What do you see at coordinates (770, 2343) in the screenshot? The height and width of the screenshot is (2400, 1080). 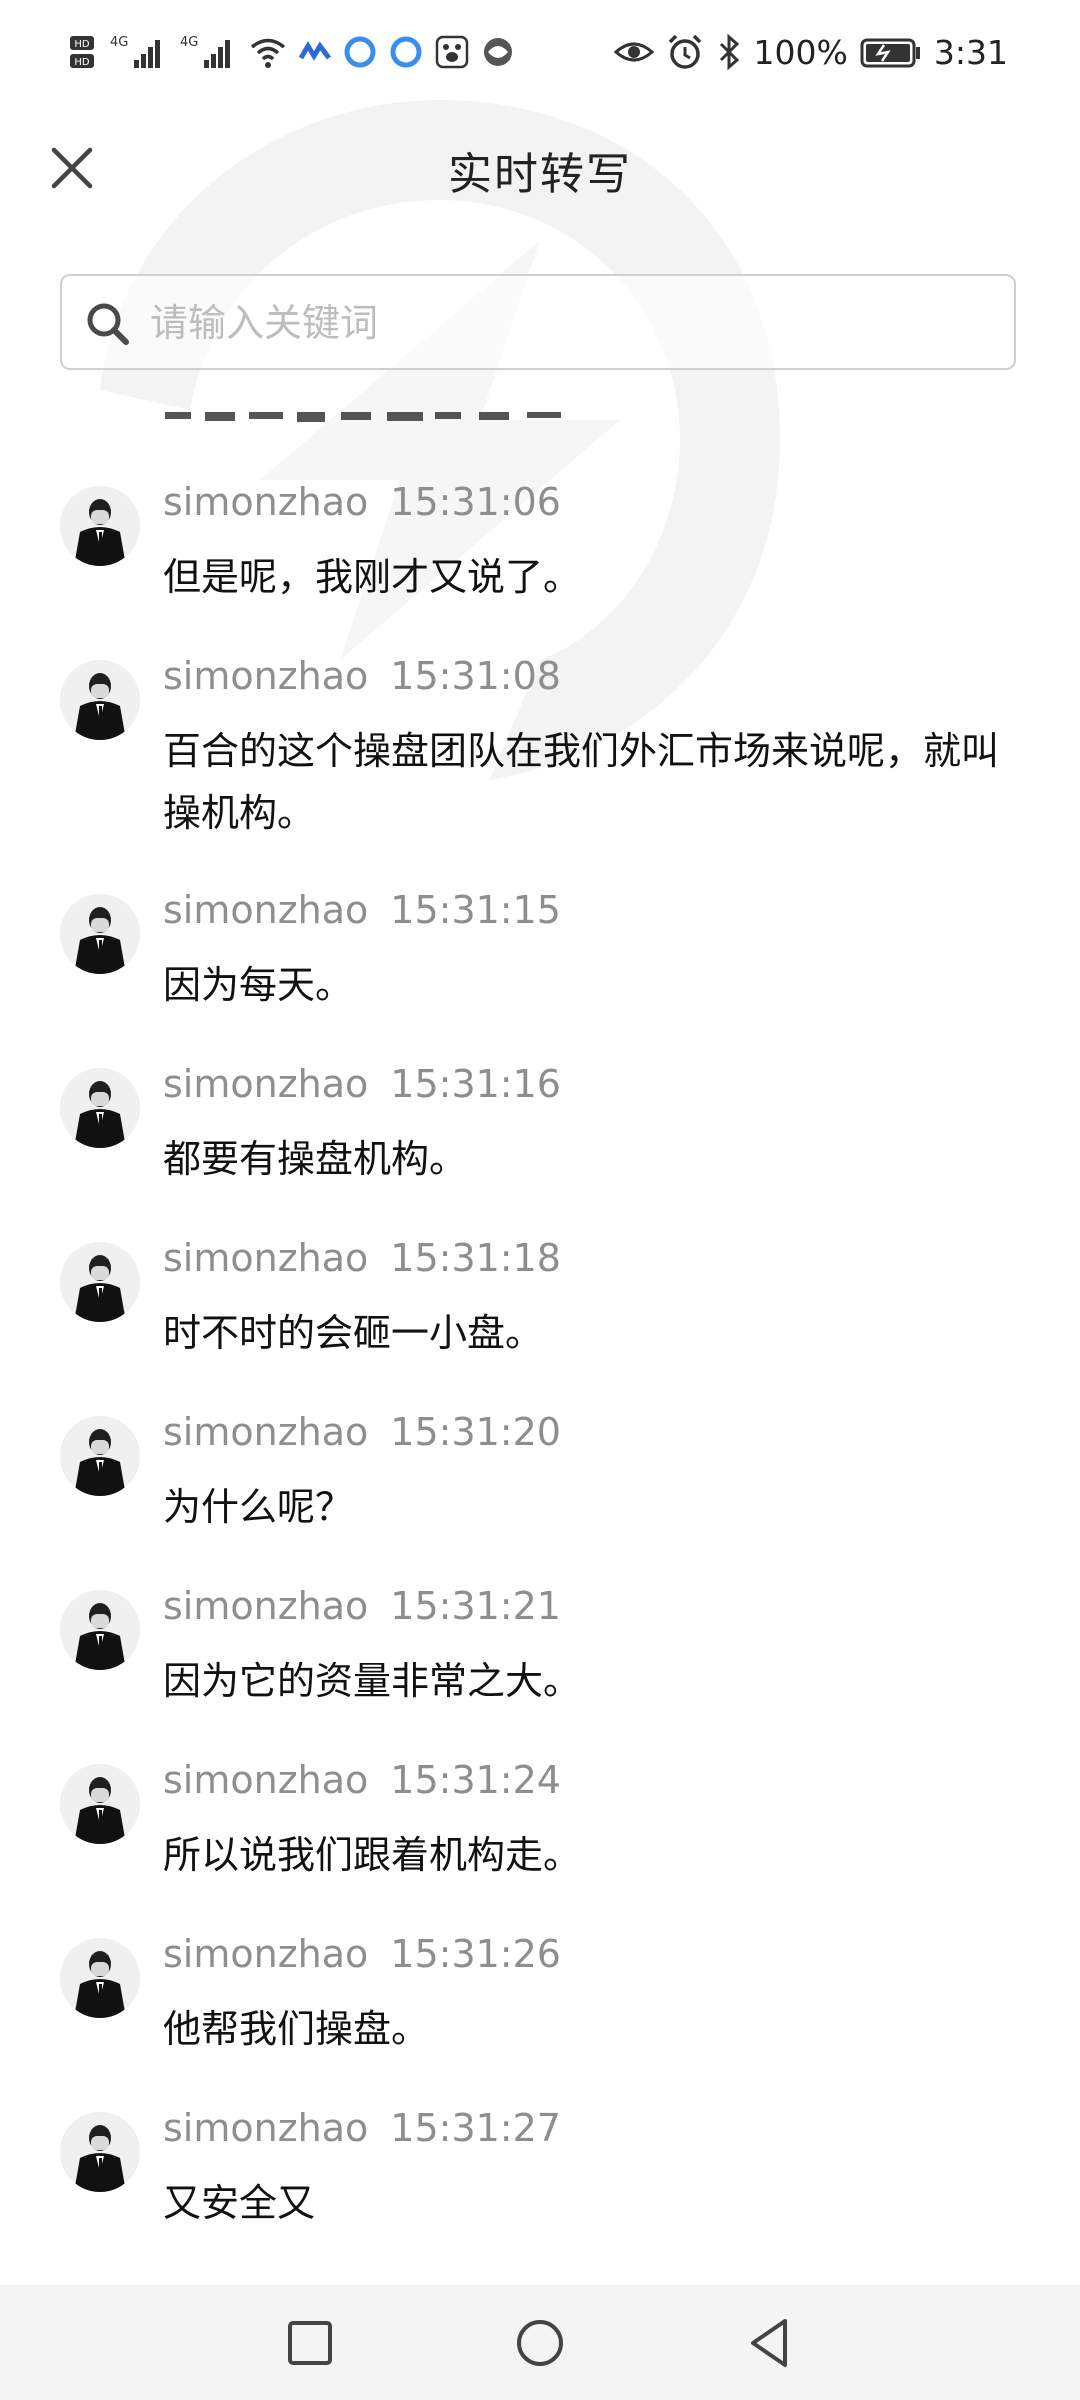 I see `back-icon` at bounding box center [770, 2343].